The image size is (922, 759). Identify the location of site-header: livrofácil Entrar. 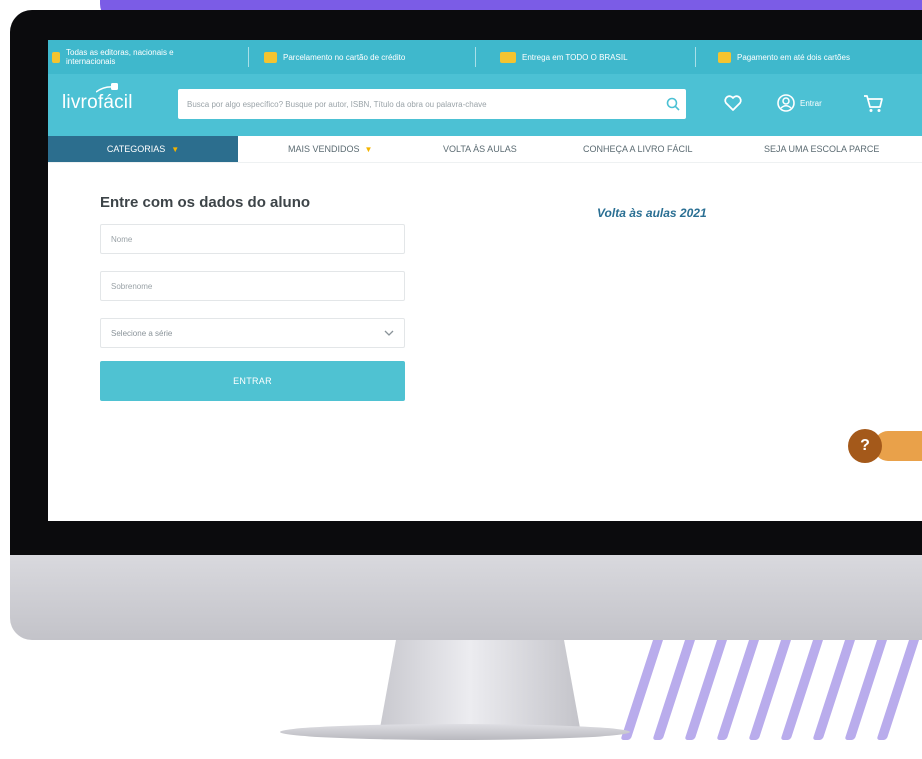
(485, 105).